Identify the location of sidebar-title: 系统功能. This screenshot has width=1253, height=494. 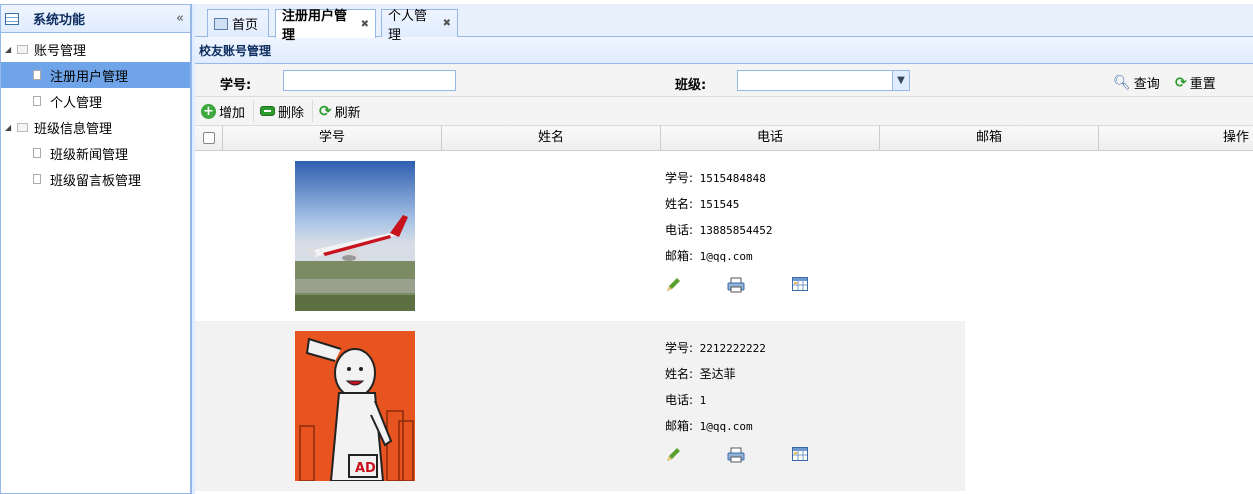
(59, 20).